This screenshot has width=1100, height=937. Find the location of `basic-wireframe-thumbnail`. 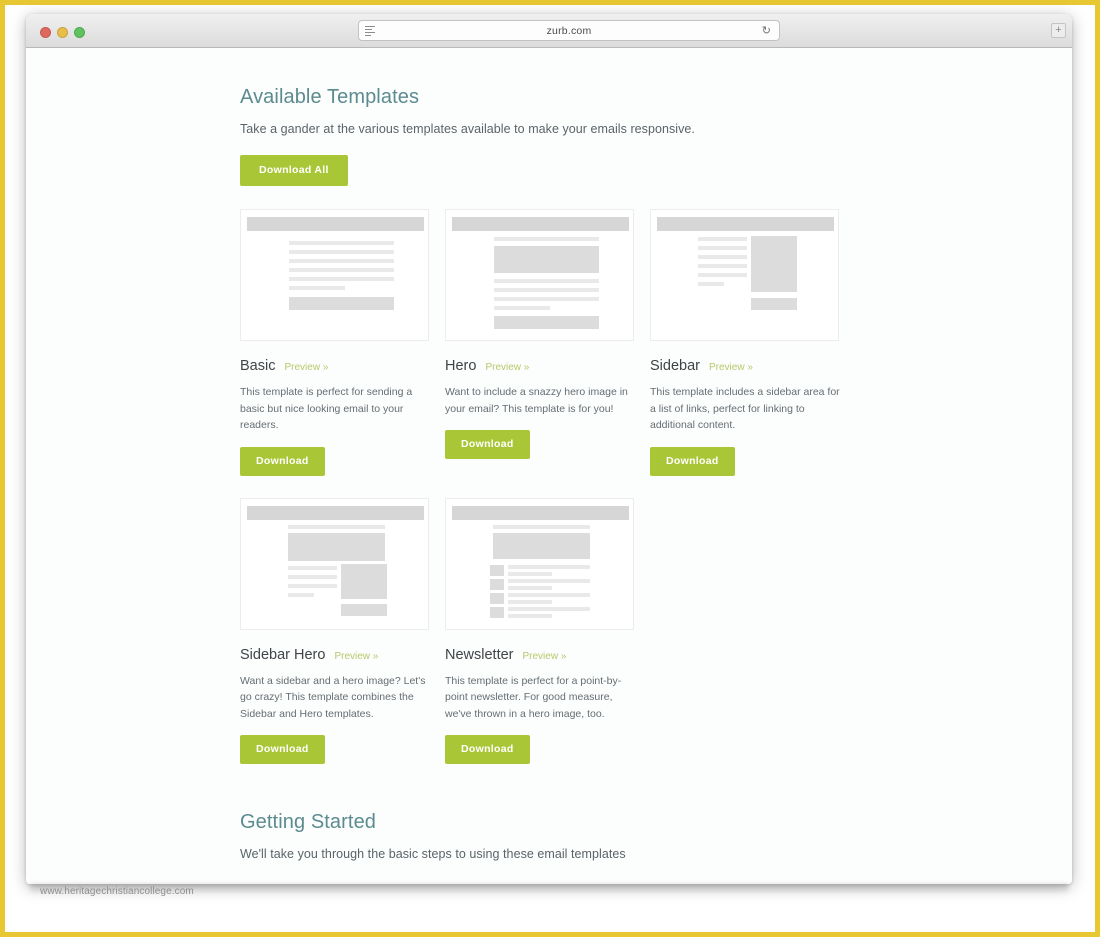

basic-wireframe-thumbnail is located at coordinates (334, 275).